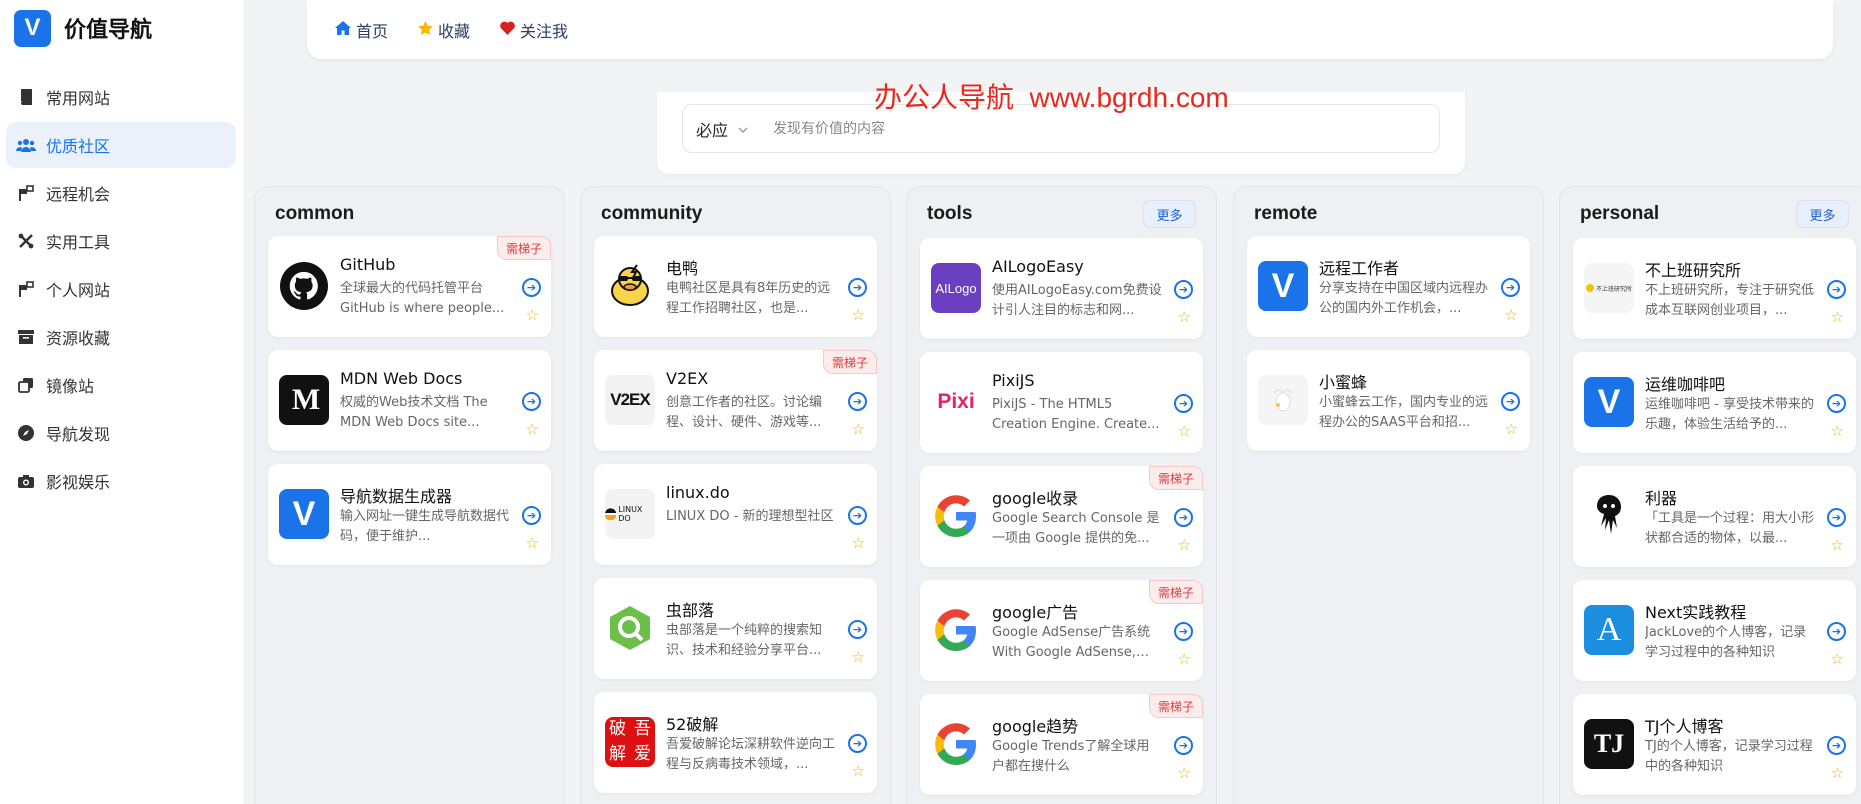 The width and height of the screenshot is (1861, 804). Describe the element at coordinates (121, 289) in the screenshot. I see `sidebar-item-personal: 个人网站` at that location.